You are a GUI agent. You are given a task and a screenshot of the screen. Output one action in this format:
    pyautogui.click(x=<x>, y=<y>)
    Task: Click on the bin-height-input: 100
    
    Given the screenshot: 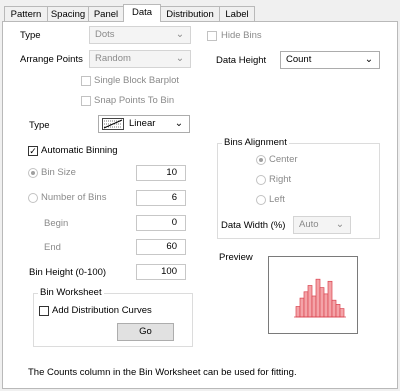 What is the action you would take?
    pyautogui.click(x=161, y=272)
    